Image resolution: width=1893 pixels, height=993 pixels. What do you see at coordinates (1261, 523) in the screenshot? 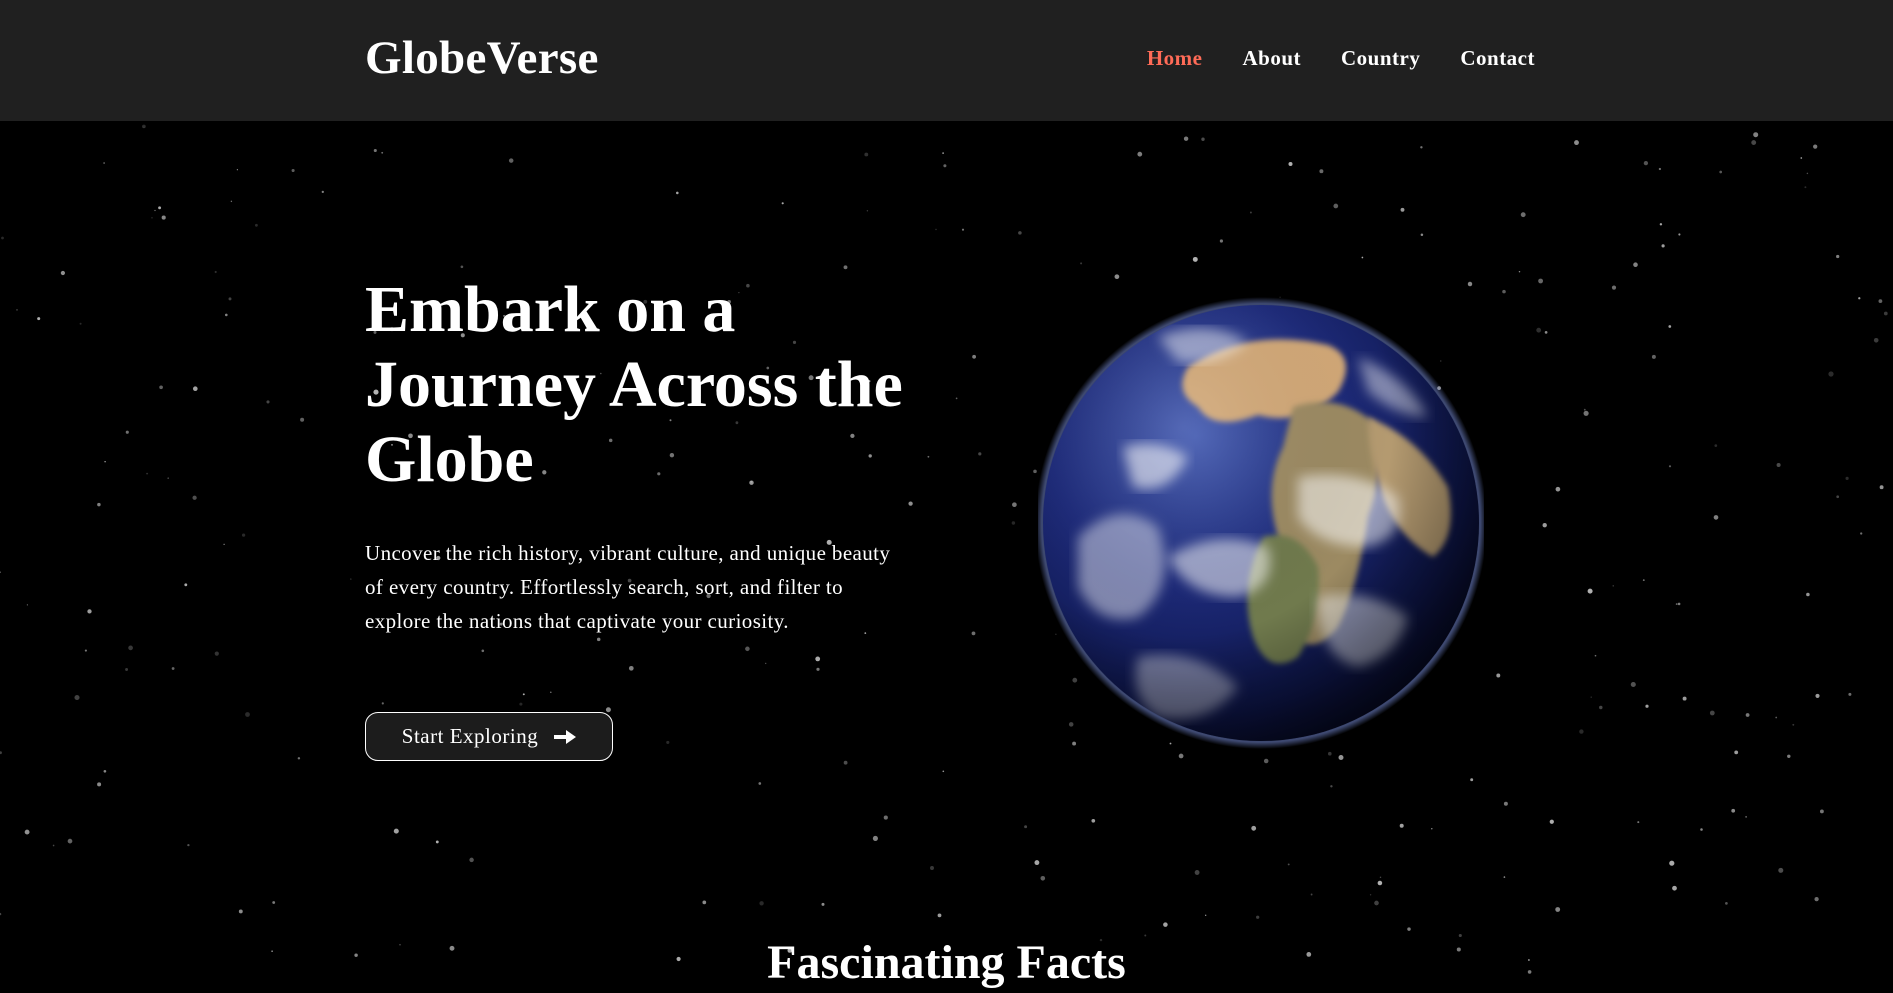
I see `earth-globe-image` at bounding box center [1261, 523].